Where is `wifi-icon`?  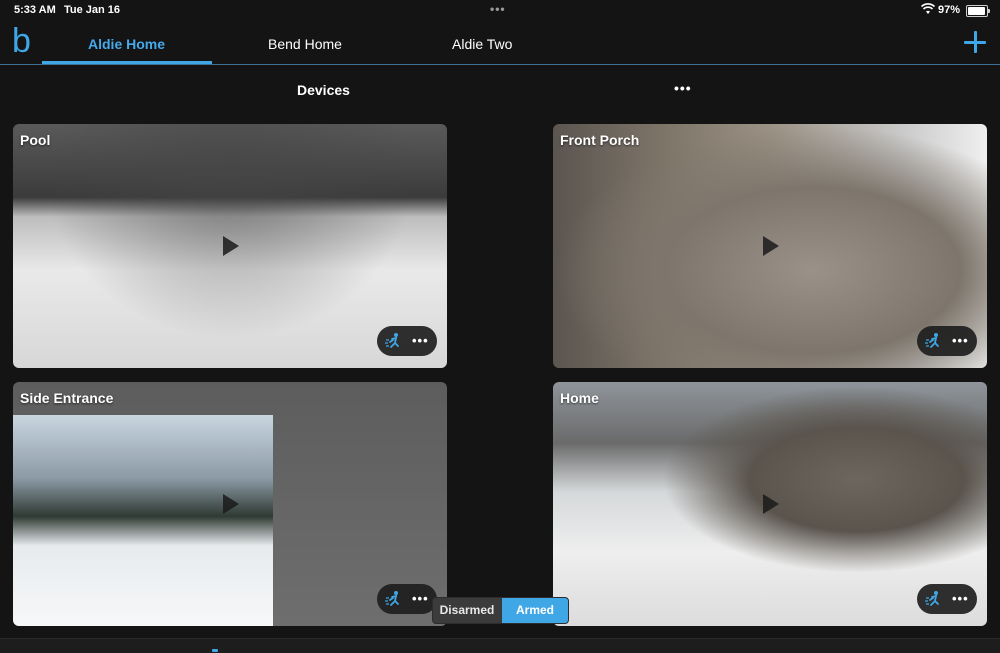
wifi-icon is located at coordinates (928, 8).